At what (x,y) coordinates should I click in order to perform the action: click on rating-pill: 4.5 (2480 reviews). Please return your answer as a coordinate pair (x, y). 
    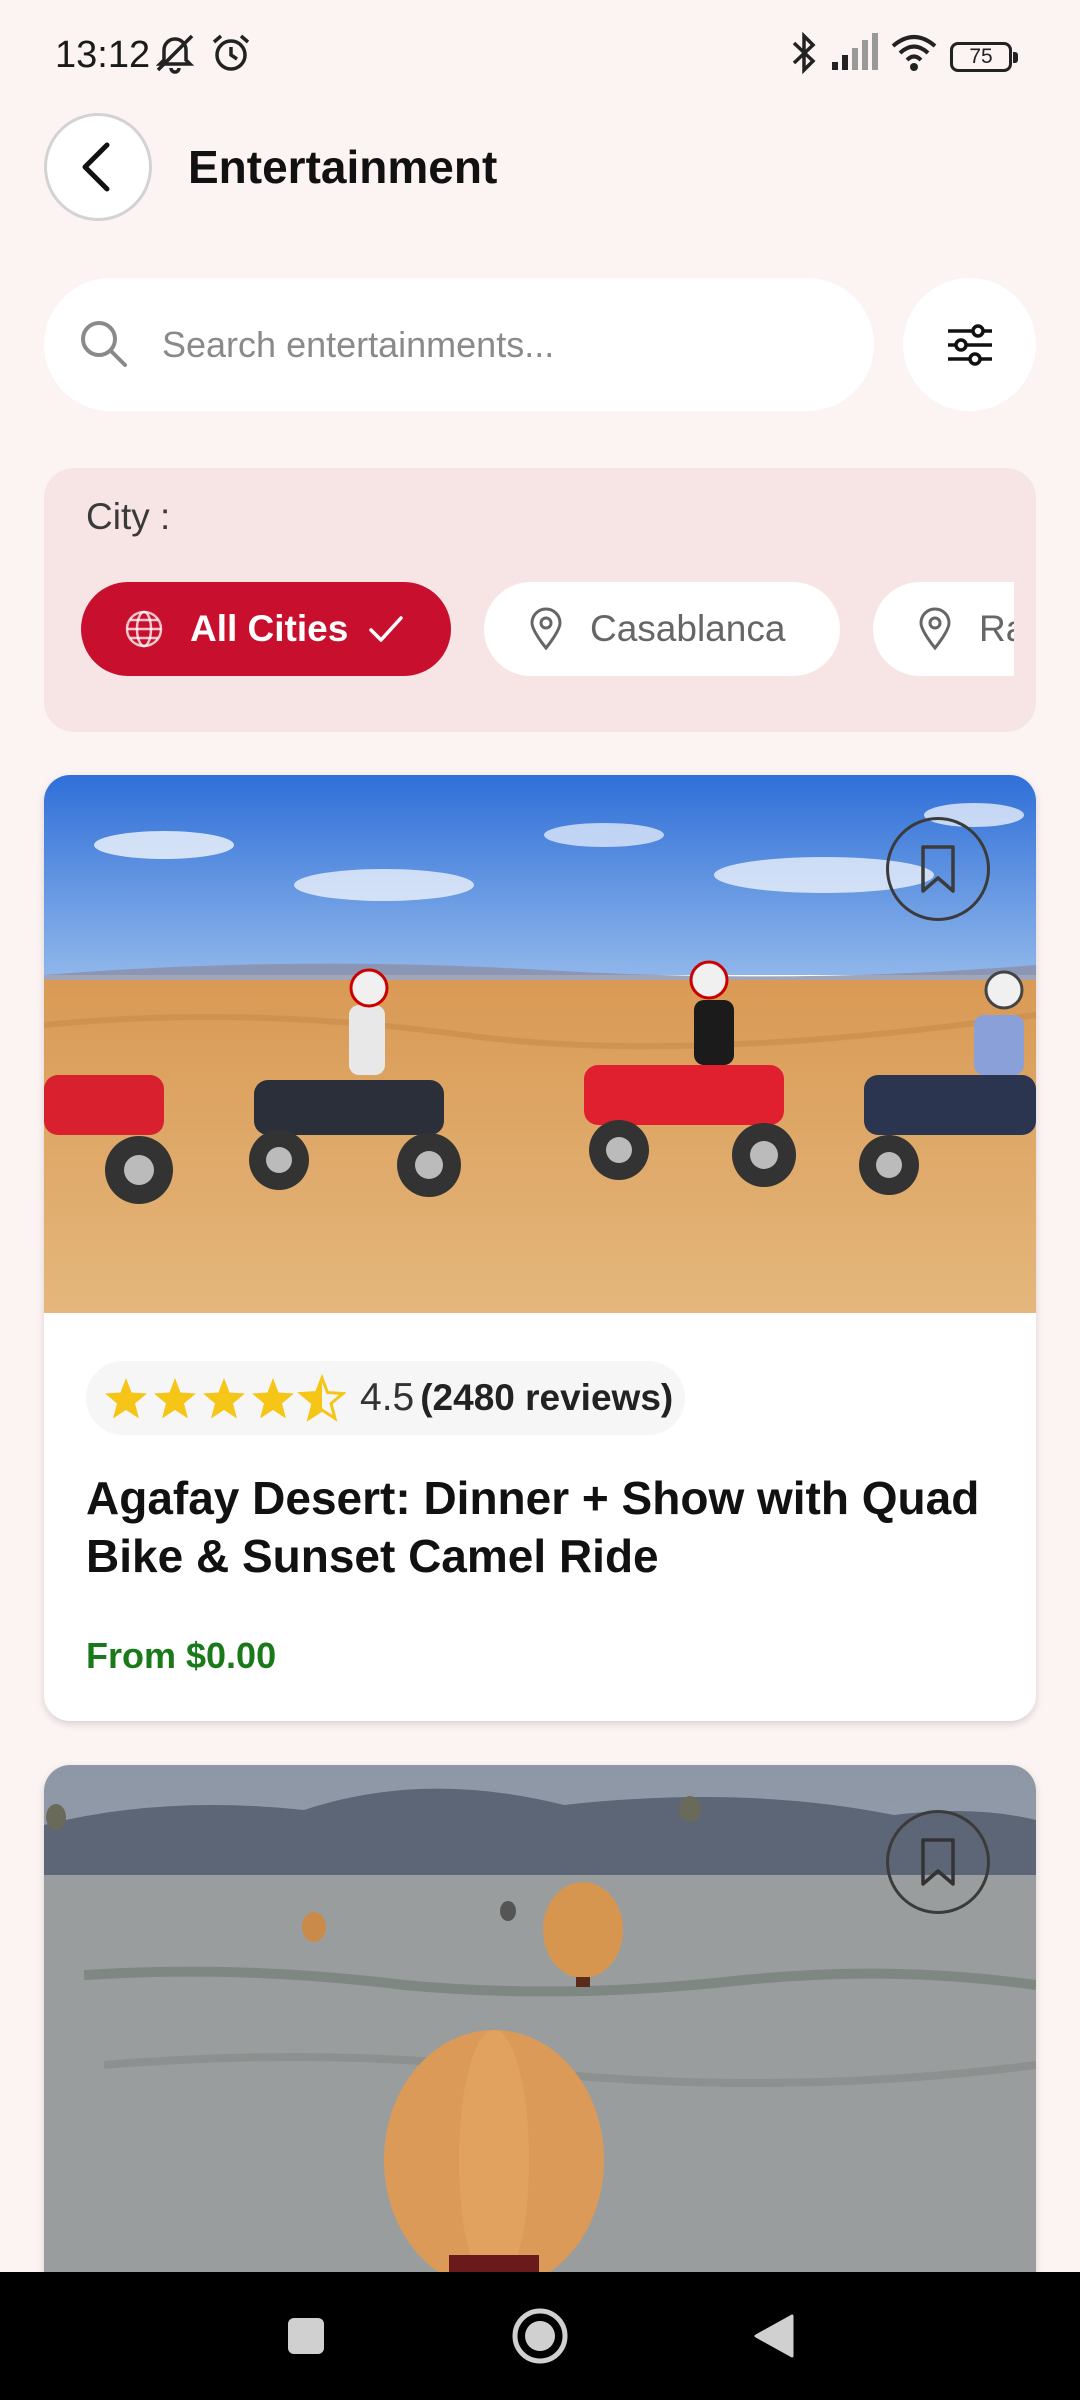
    Looking at the image, I should click on (386, 1398).